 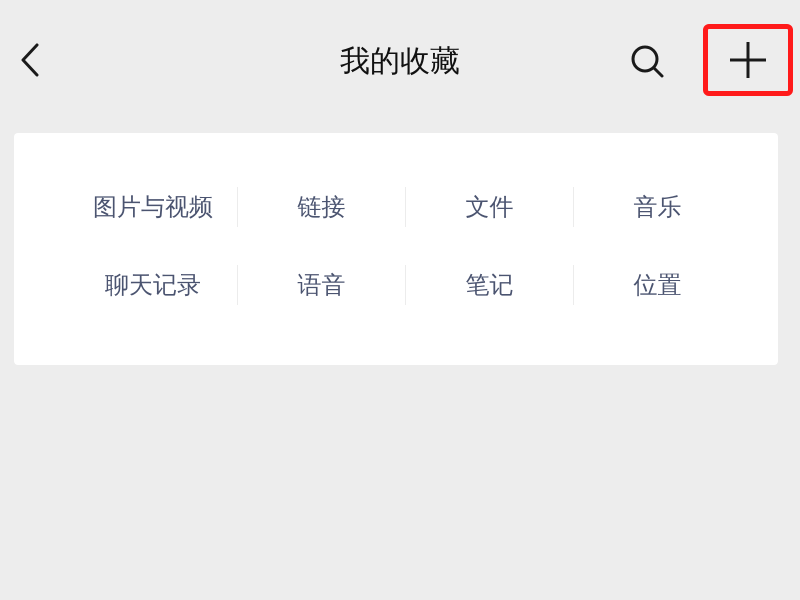 What do you see at coordinates (490, 207) in the screenshot?
I see `category-link: 文件` at bounding box center [490, 207].